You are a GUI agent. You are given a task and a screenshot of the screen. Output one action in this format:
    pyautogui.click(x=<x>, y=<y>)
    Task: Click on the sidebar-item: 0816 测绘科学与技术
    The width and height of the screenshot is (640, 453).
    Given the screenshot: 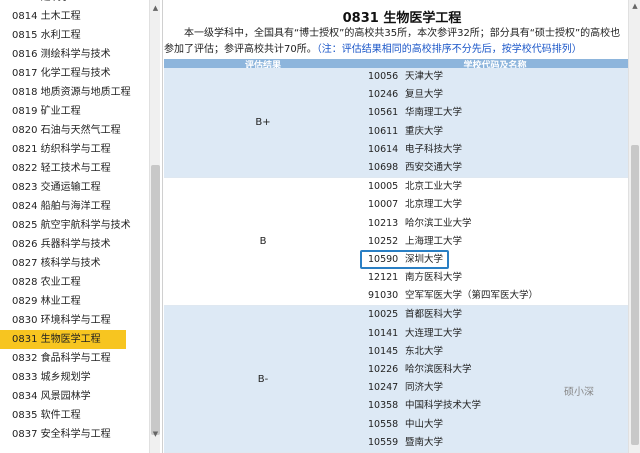 What is the action you would take?
    pyautogui.click(x=74, y=54)
    